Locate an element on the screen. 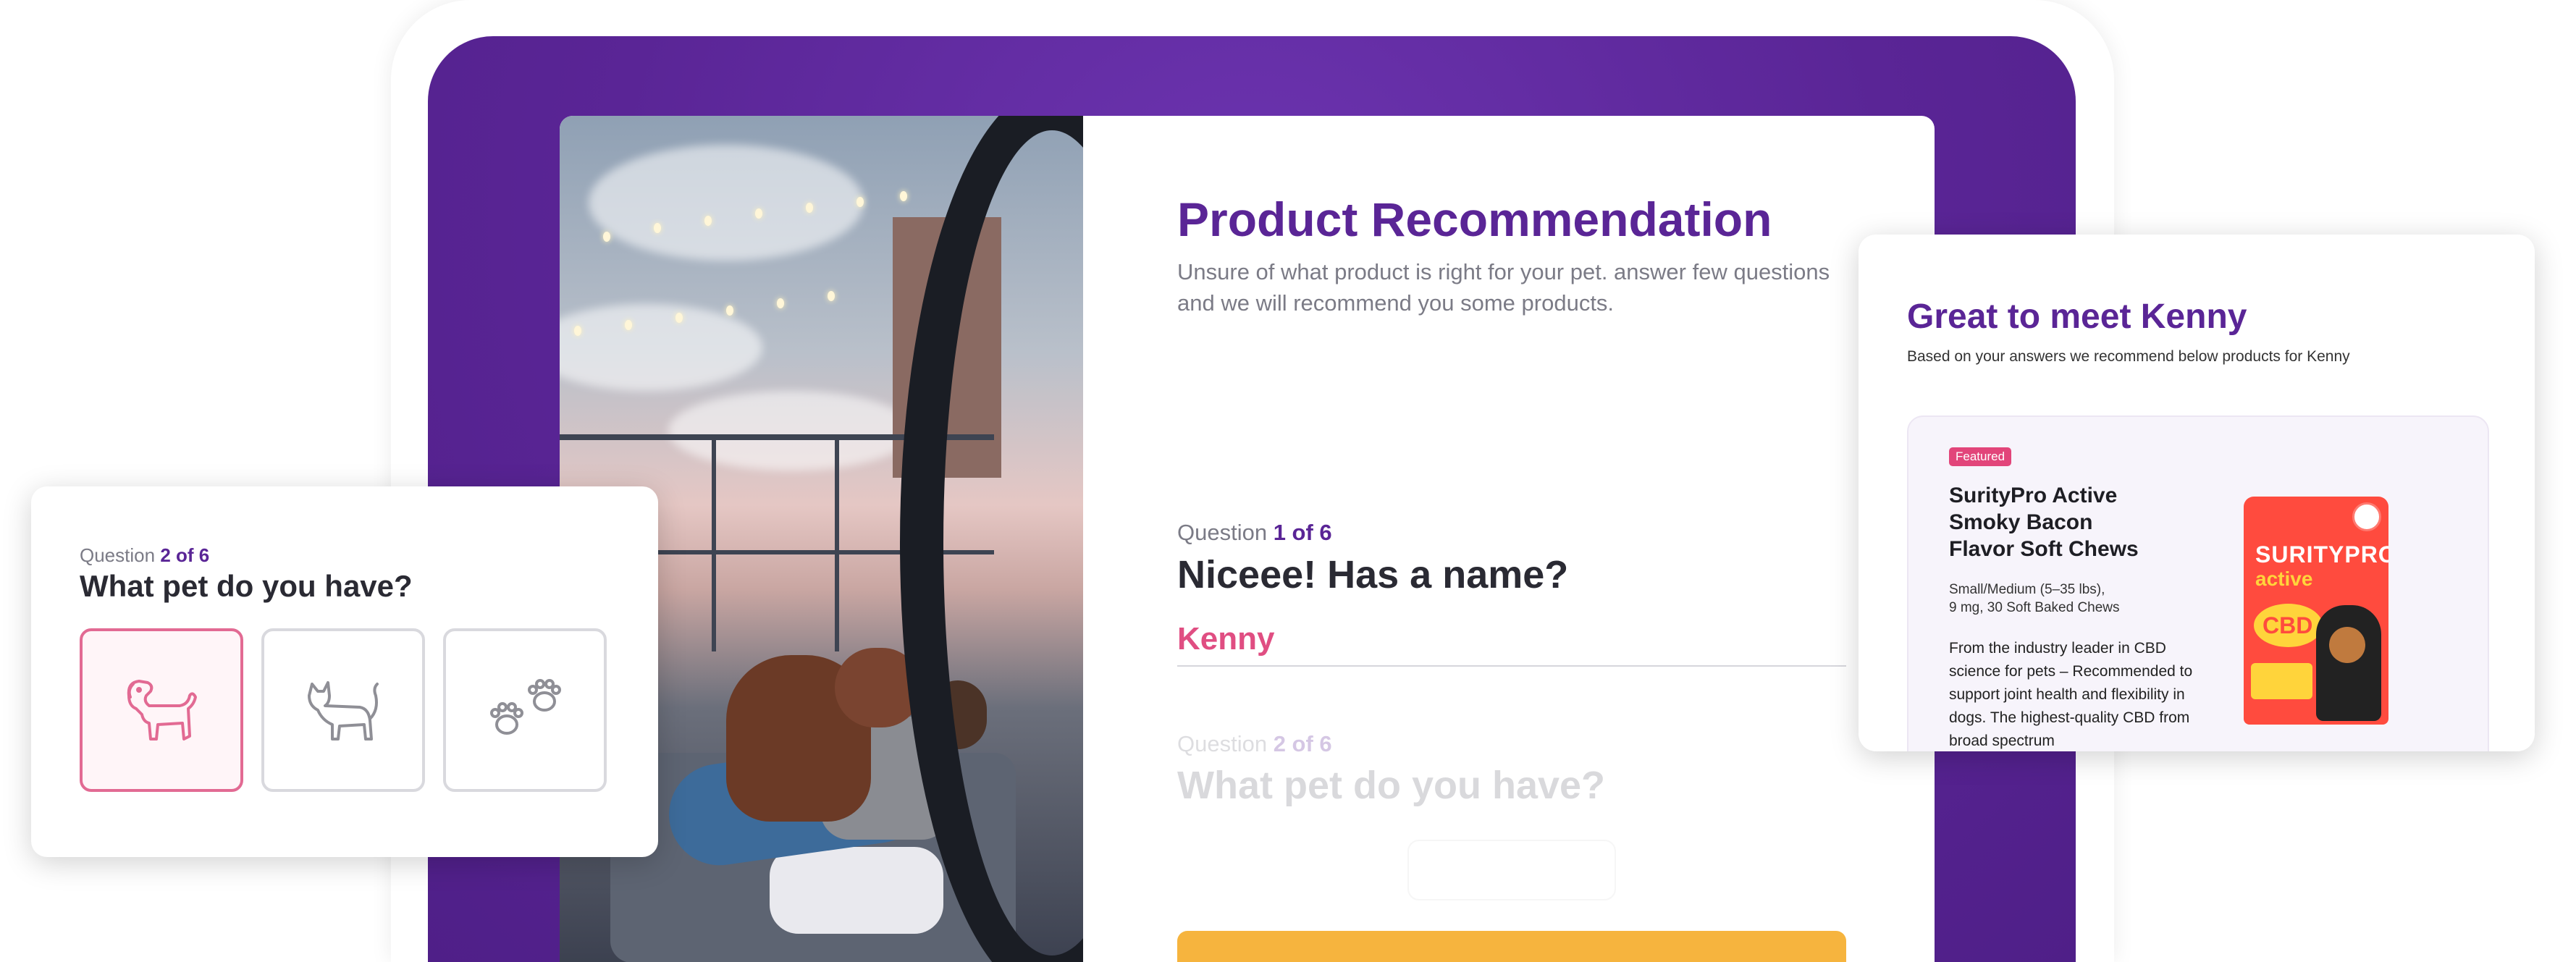 The width and height of the screenshot is (2576, 962). seal-icon is located at coordinates (2366, 516).